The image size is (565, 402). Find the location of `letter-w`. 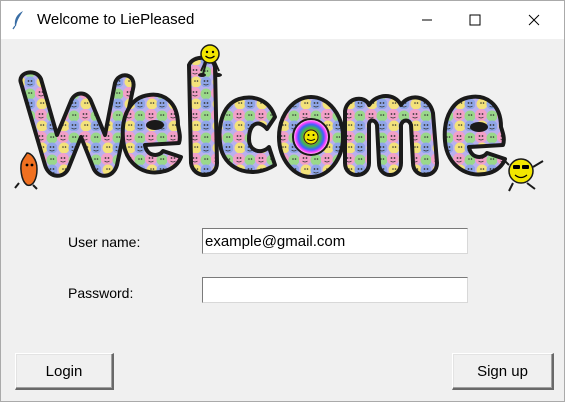

letter-w is located at coordinates (77, 124).